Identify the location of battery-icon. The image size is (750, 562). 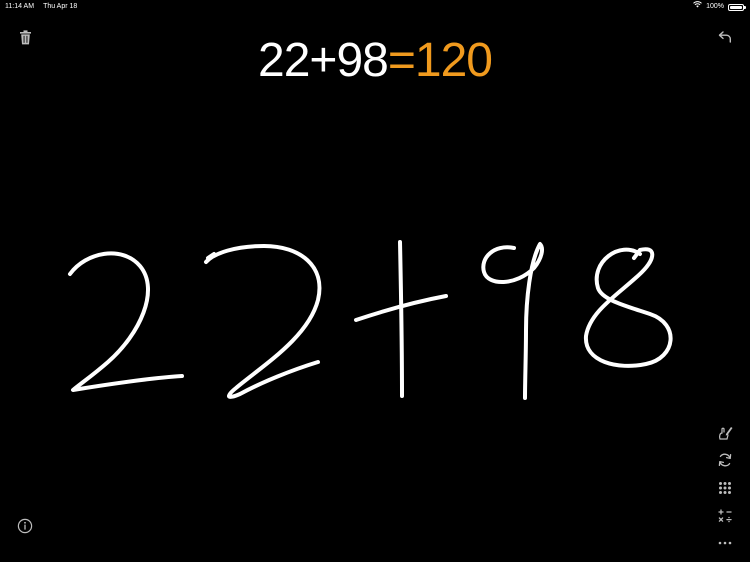
(737, 7).